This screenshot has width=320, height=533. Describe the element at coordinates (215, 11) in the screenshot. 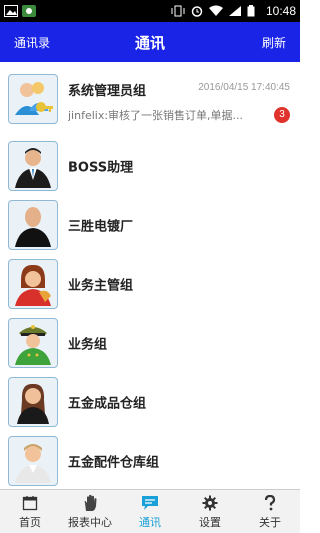

I see `wifi-icon` at that location.